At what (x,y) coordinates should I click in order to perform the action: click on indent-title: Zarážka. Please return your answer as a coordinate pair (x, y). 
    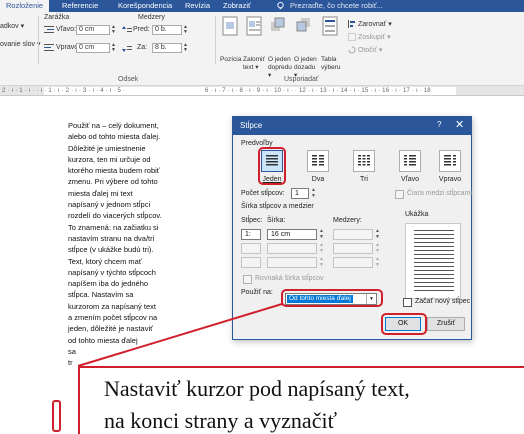
    Looking at the image, I should click on (57, 17).